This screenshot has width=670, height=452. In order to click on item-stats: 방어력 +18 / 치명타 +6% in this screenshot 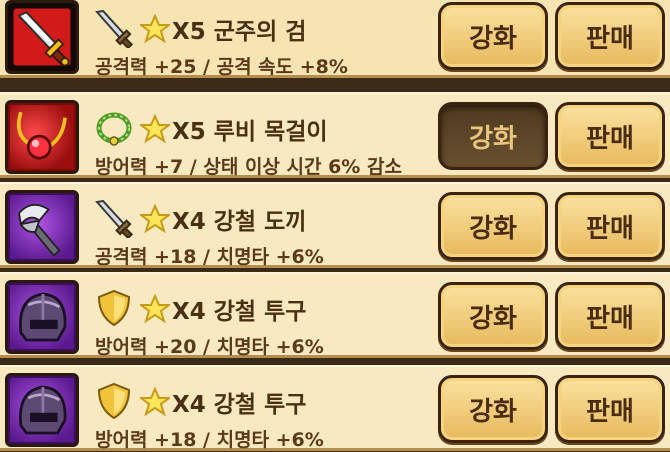, I will do `click(209, 440)`.